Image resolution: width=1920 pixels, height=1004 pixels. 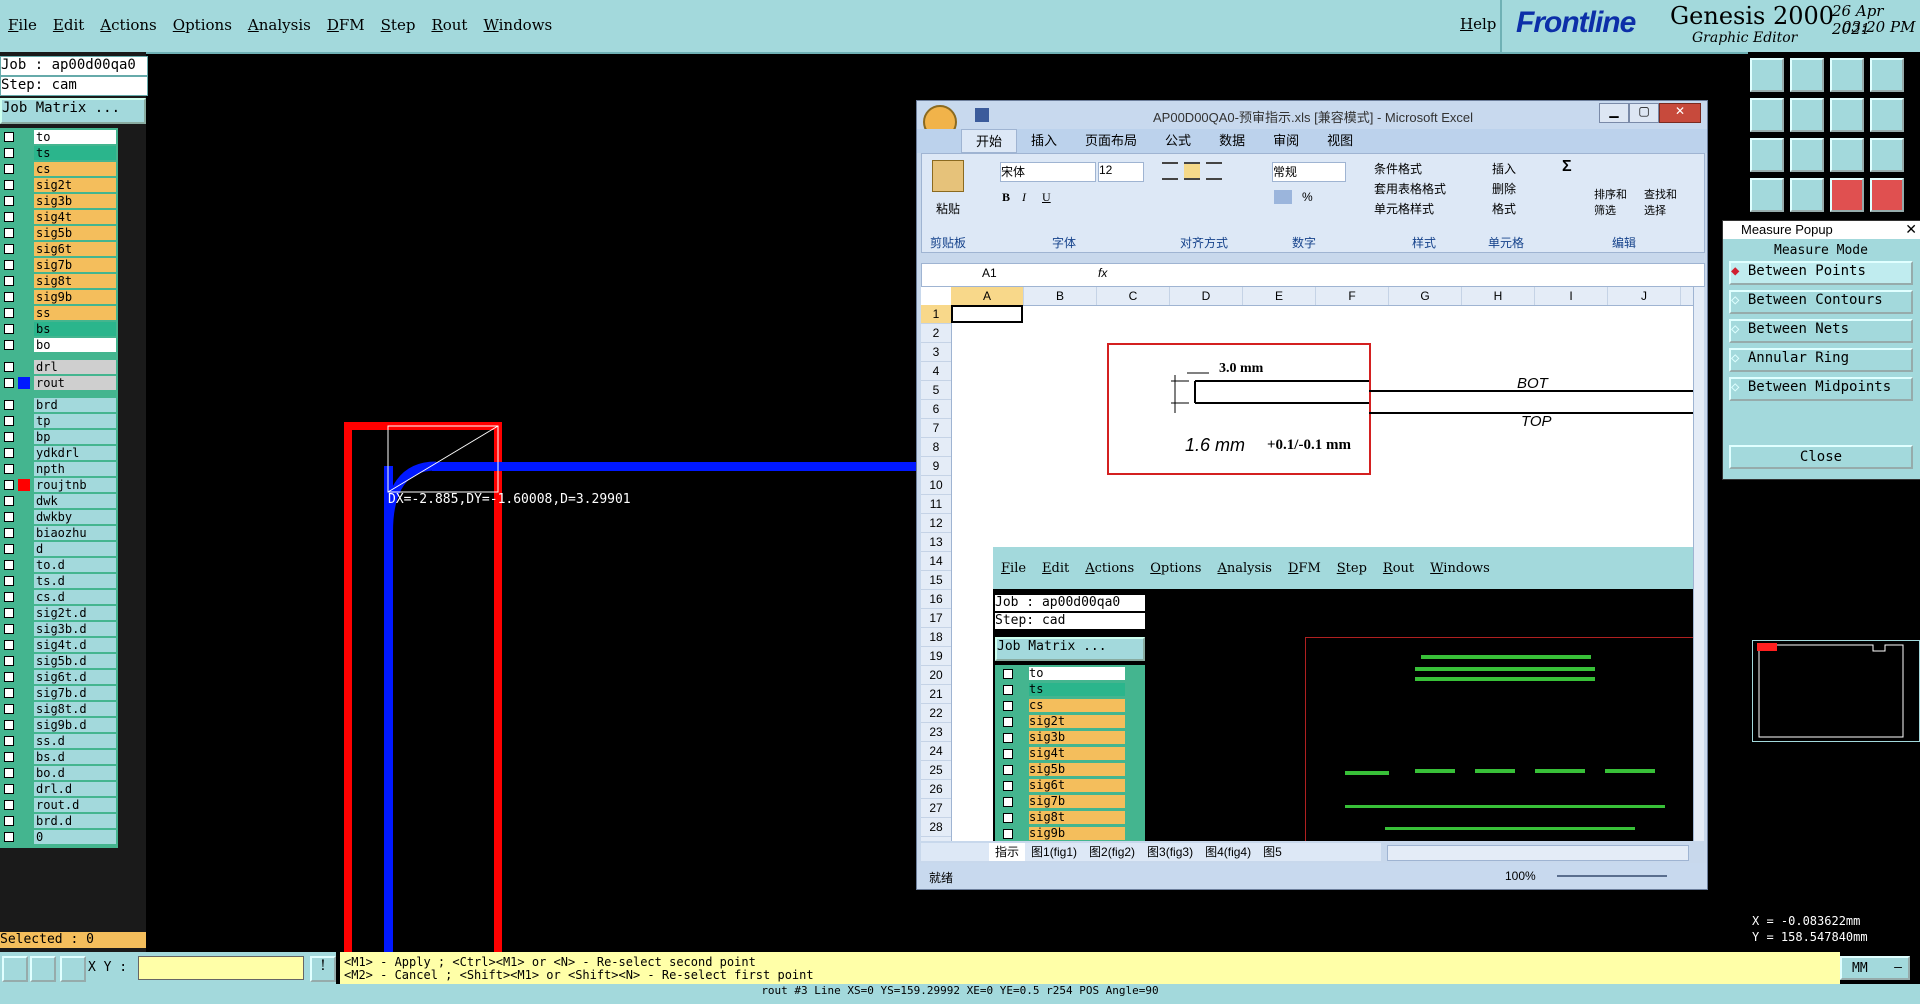 I want to click on layer-row: sig2t.d, so click(x=59, y=613).